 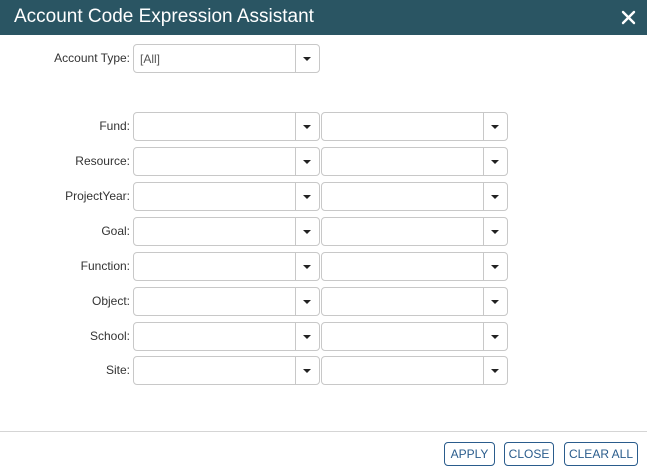 I want to click on account-type-row: Account Type: [All], so click(x=323, y=58).